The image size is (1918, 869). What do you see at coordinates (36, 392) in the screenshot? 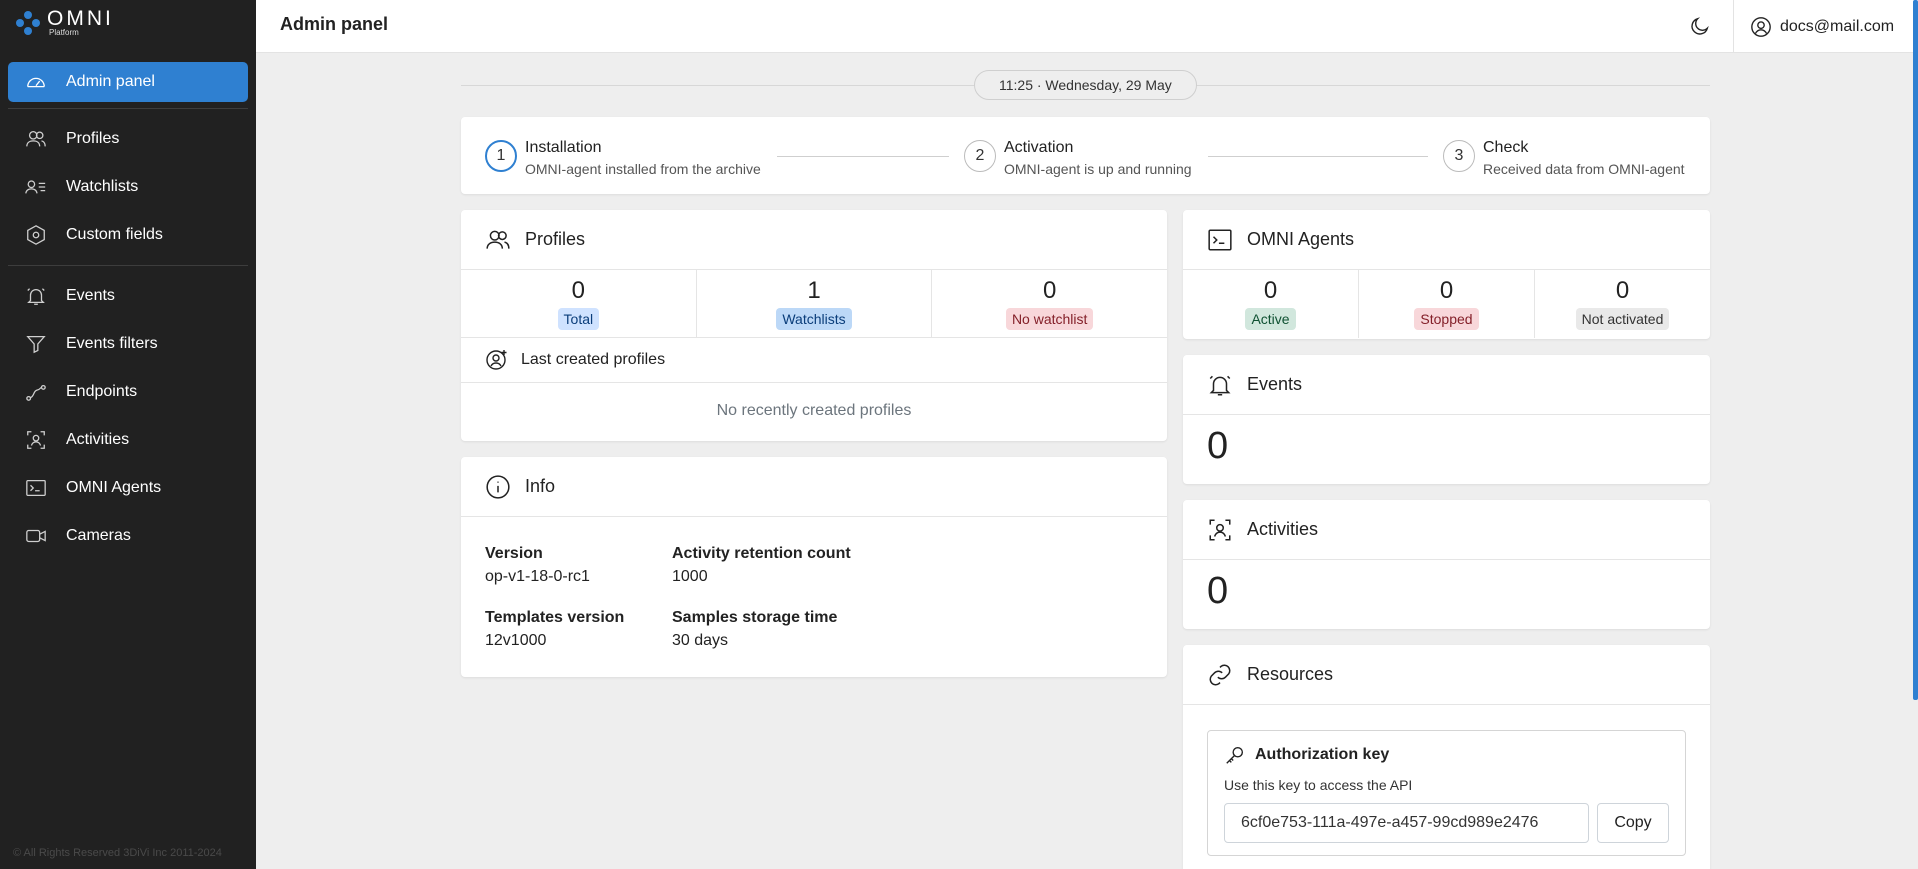
I see `route-icon` at bounding box center [36, 392].